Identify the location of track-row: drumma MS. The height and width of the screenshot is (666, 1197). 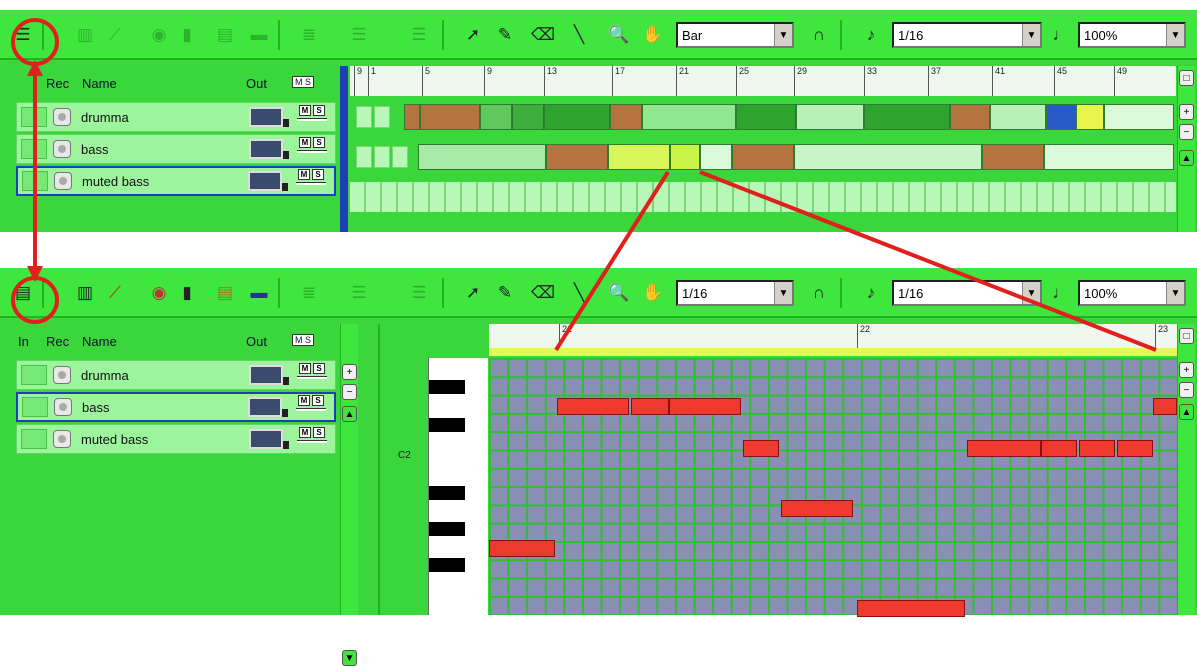
(176, 375).